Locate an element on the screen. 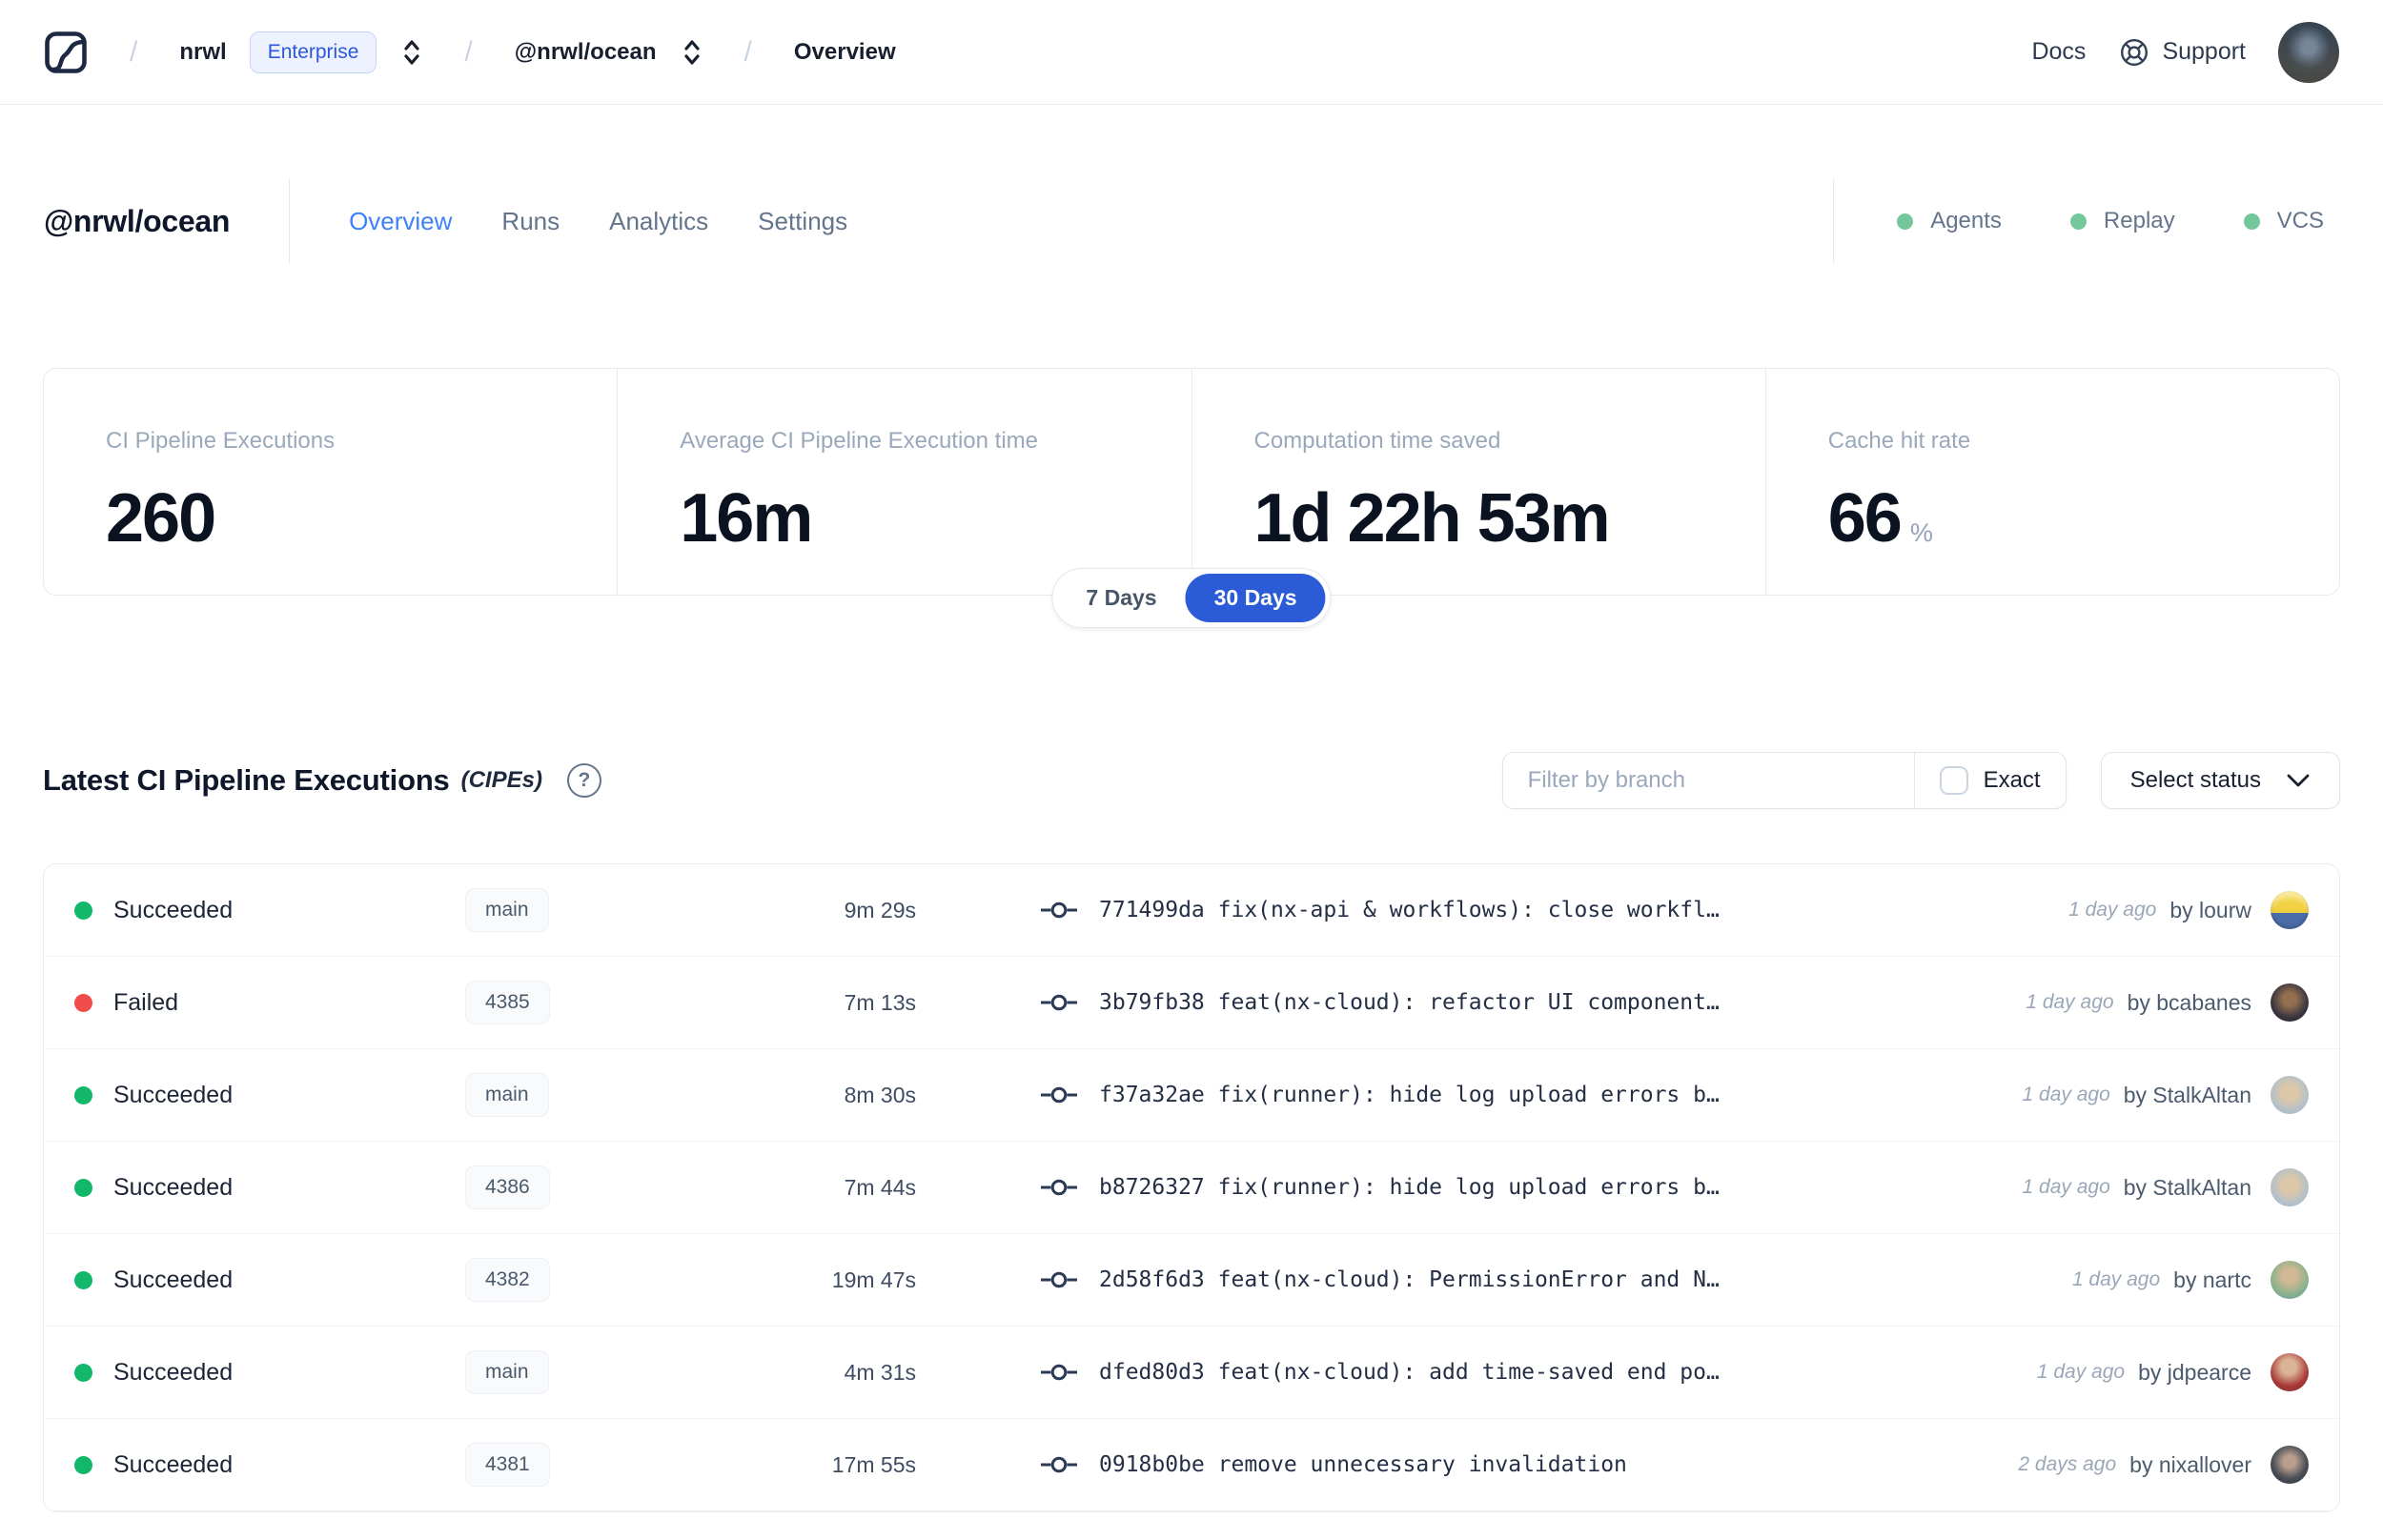 This screenshot has width=2383, height=1540. cipes-title-suffix: (CIPEs) is located at coordinates (501, 780).